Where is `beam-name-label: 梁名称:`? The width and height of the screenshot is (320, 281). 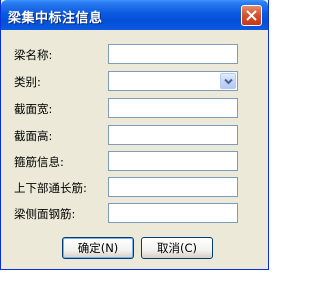 beam-name-label: 梁名称: is located at coordinates (33, 55).